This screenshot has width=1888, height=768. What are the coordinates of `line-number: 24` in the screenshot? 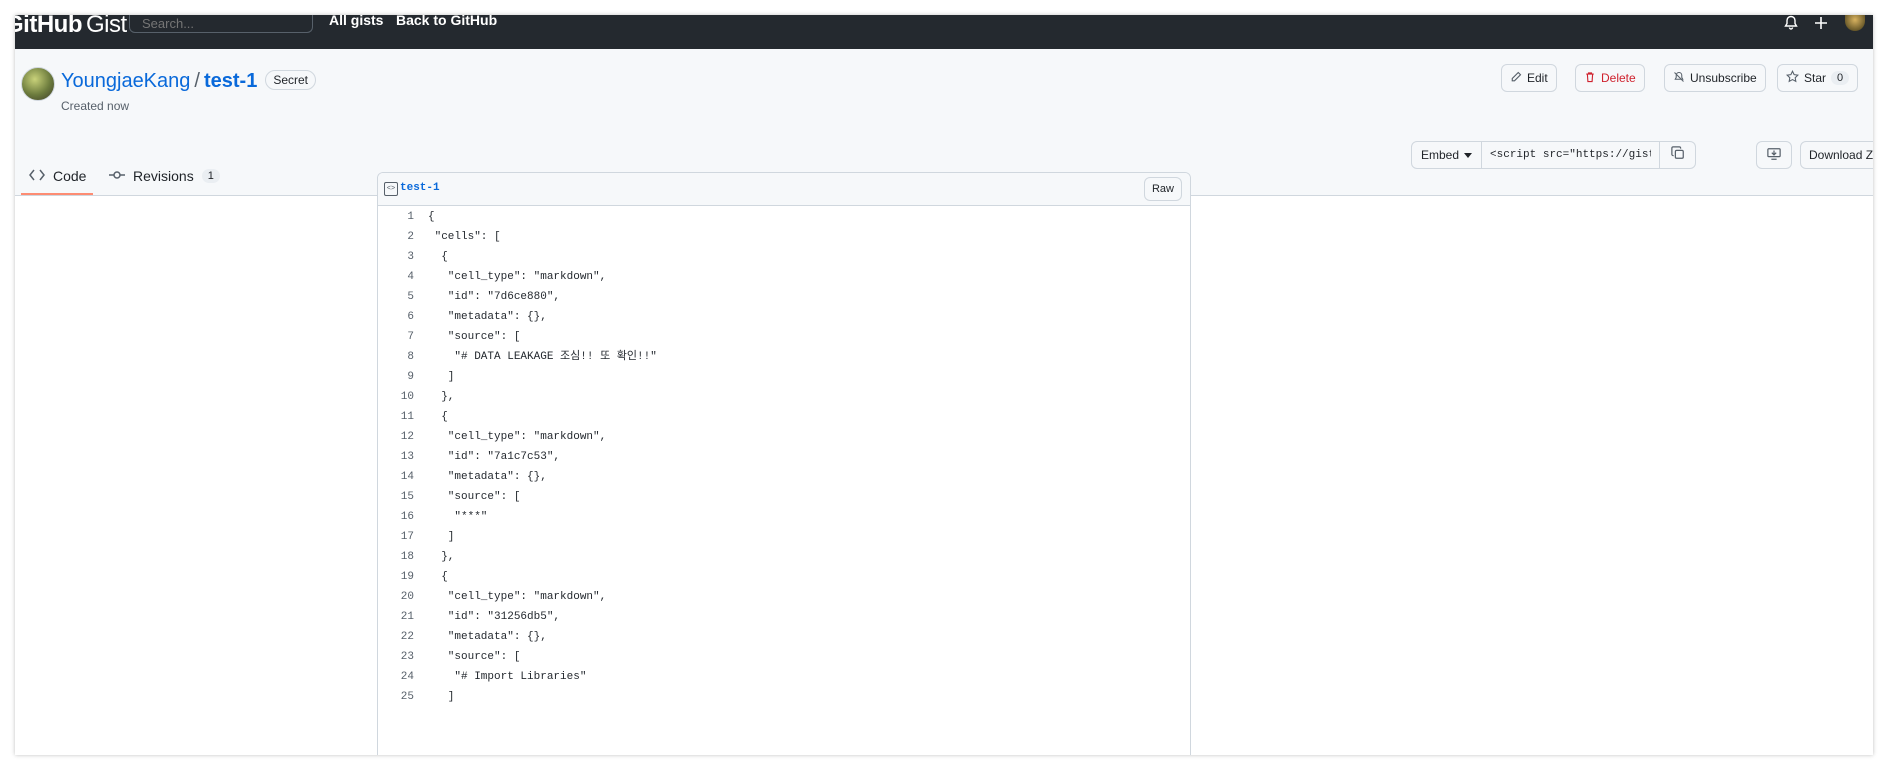 It's located at (396, 677).